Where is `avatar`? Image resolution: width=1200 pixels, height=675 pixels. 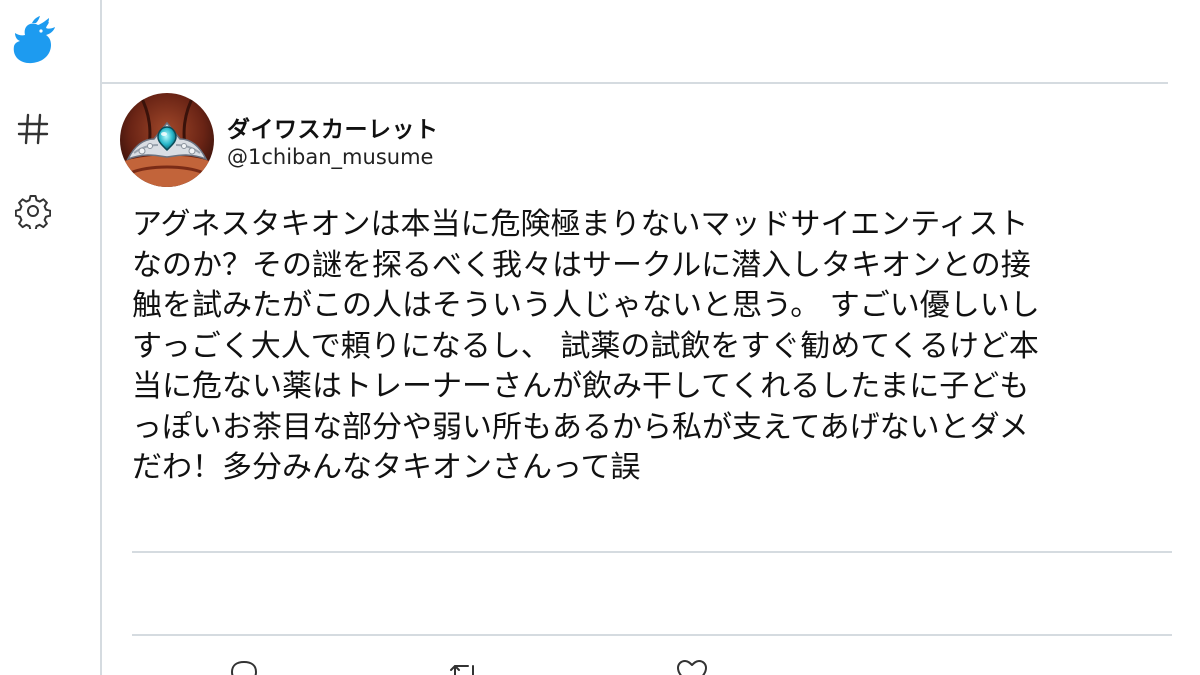 avatar is located at coordinates (167, 140).